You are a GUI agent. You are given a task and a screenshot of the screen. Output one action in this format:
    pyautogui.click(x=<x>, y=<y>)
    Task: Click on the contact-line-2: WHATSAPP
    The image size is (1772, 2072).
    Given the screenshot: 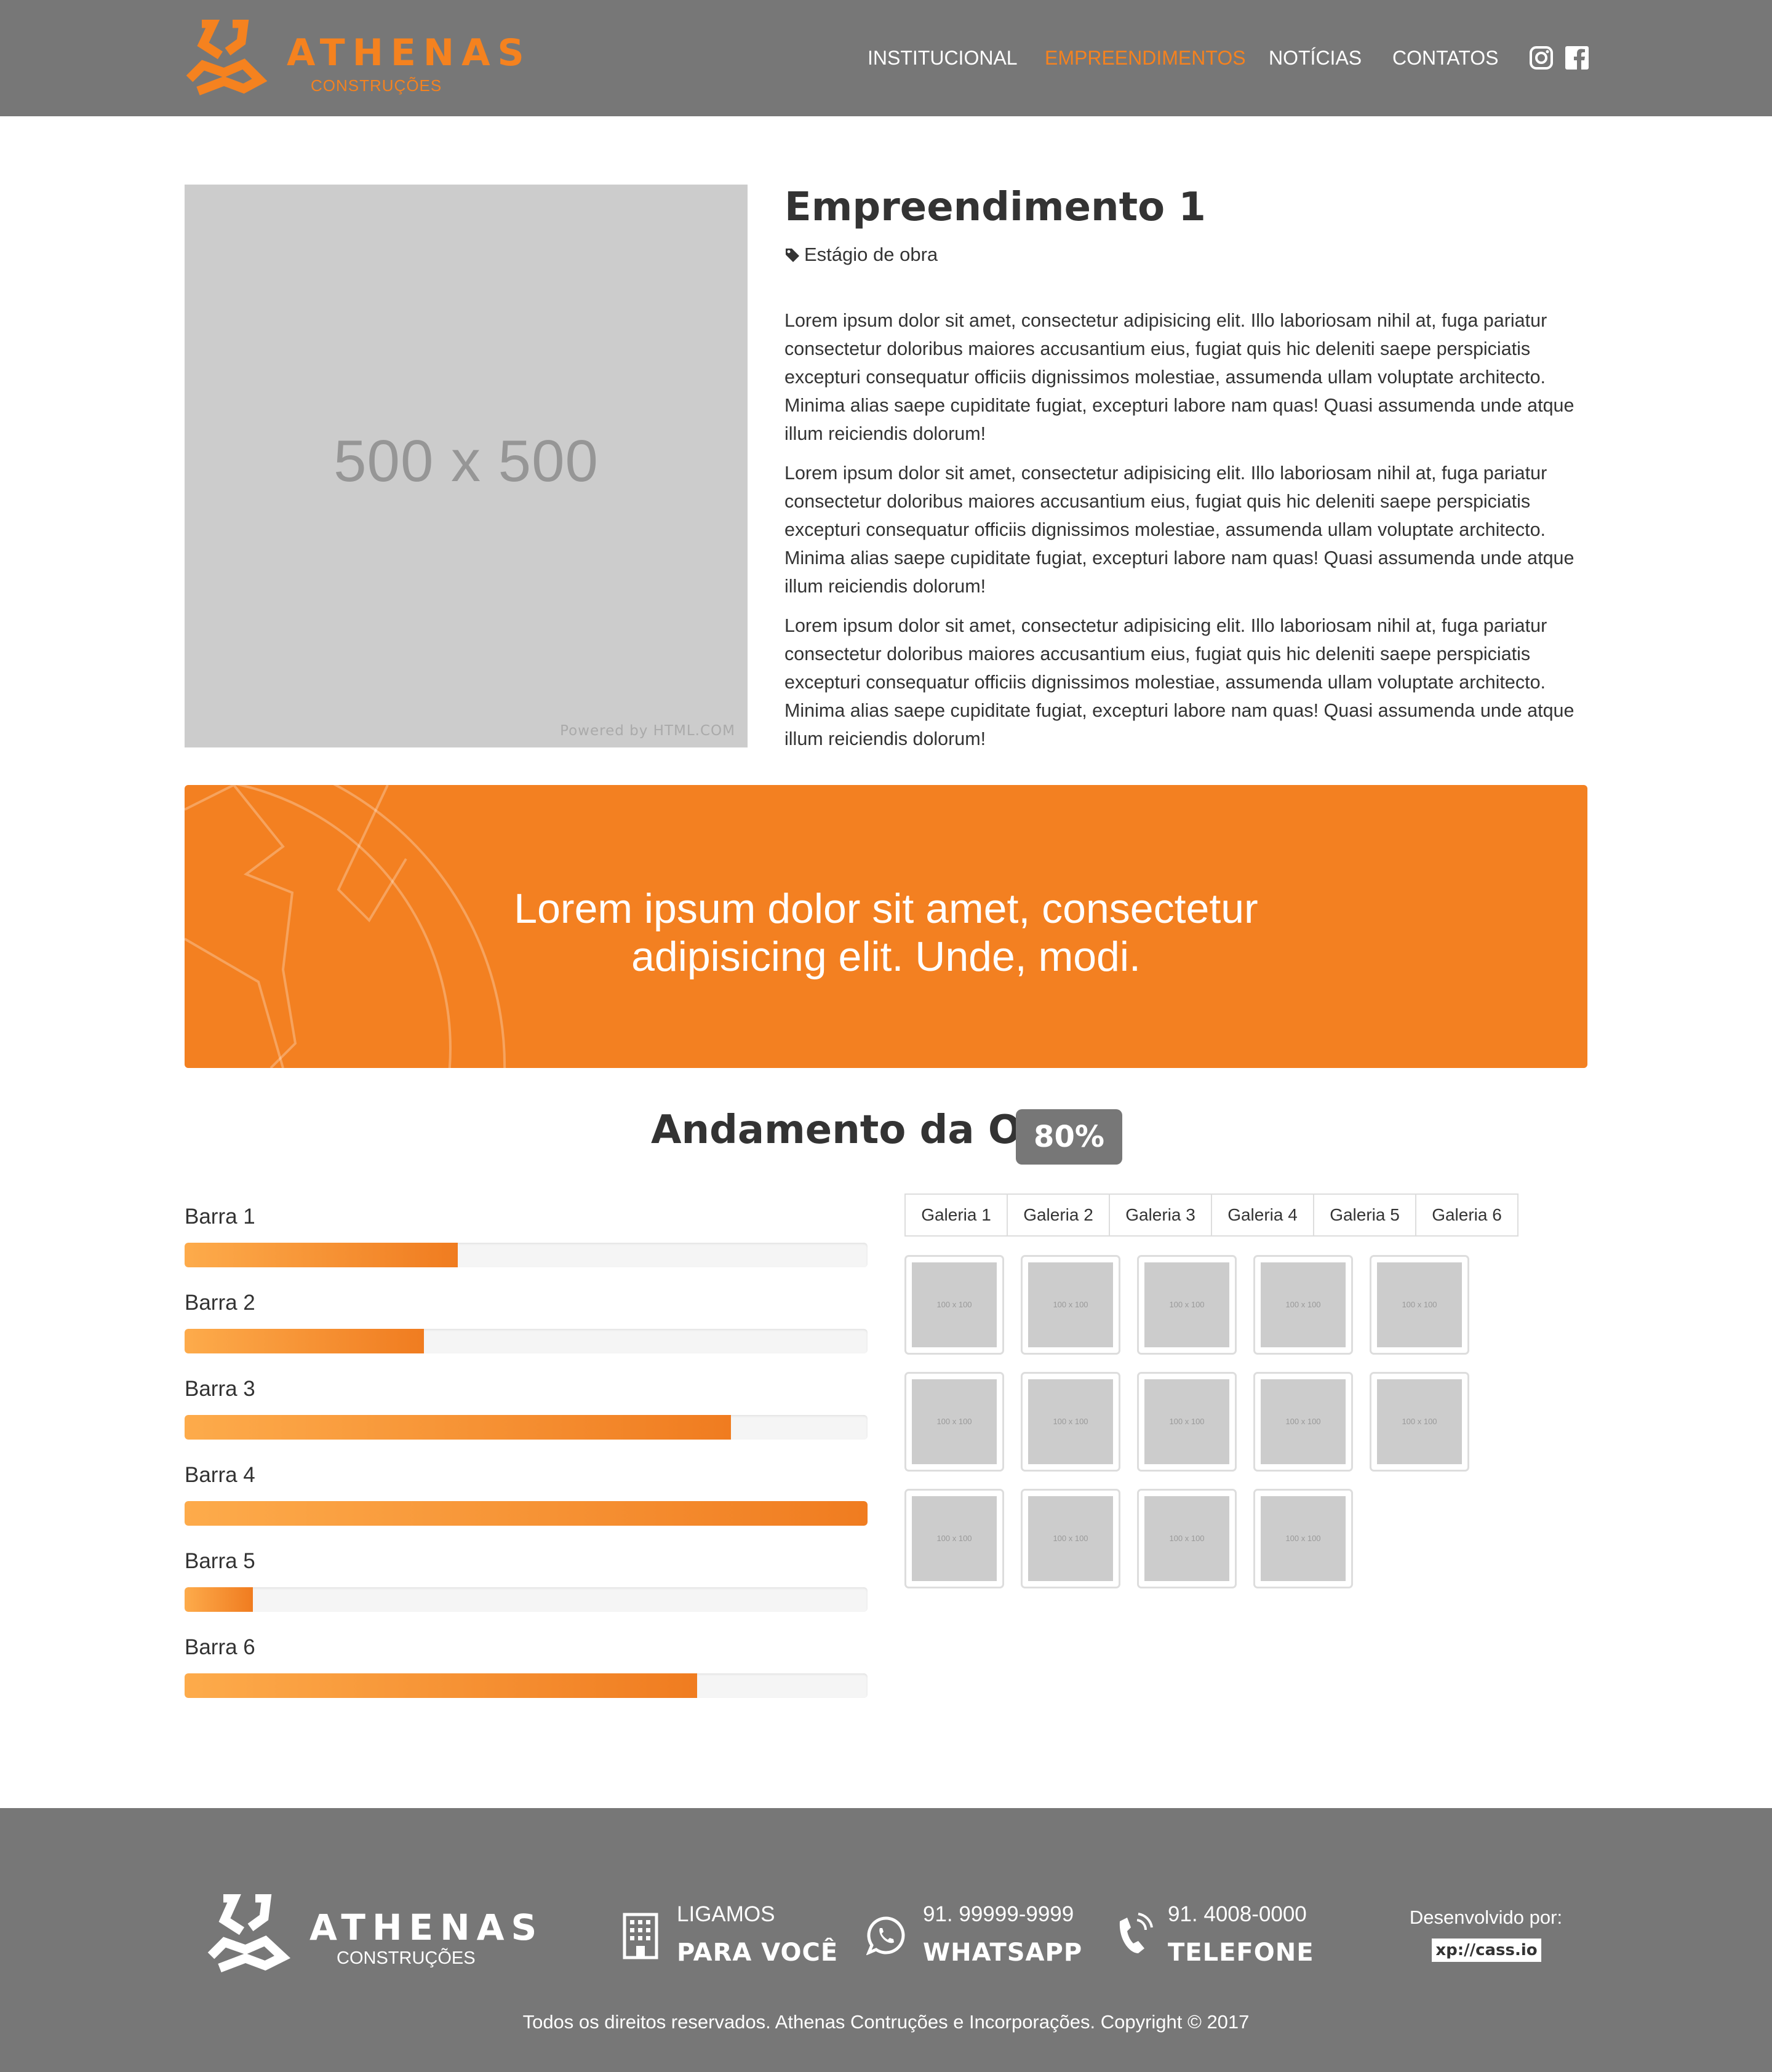 What is the action you would take?
    pyautogui.click(x=1003, y=1953)
    